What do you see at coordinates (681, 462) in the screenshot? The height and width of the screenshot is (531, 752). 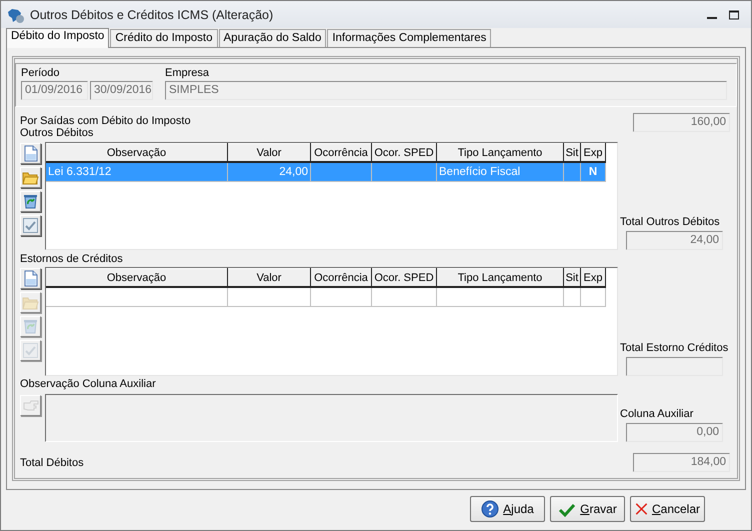 I see `total-field: 184,00` at bounding box center [681, 462].